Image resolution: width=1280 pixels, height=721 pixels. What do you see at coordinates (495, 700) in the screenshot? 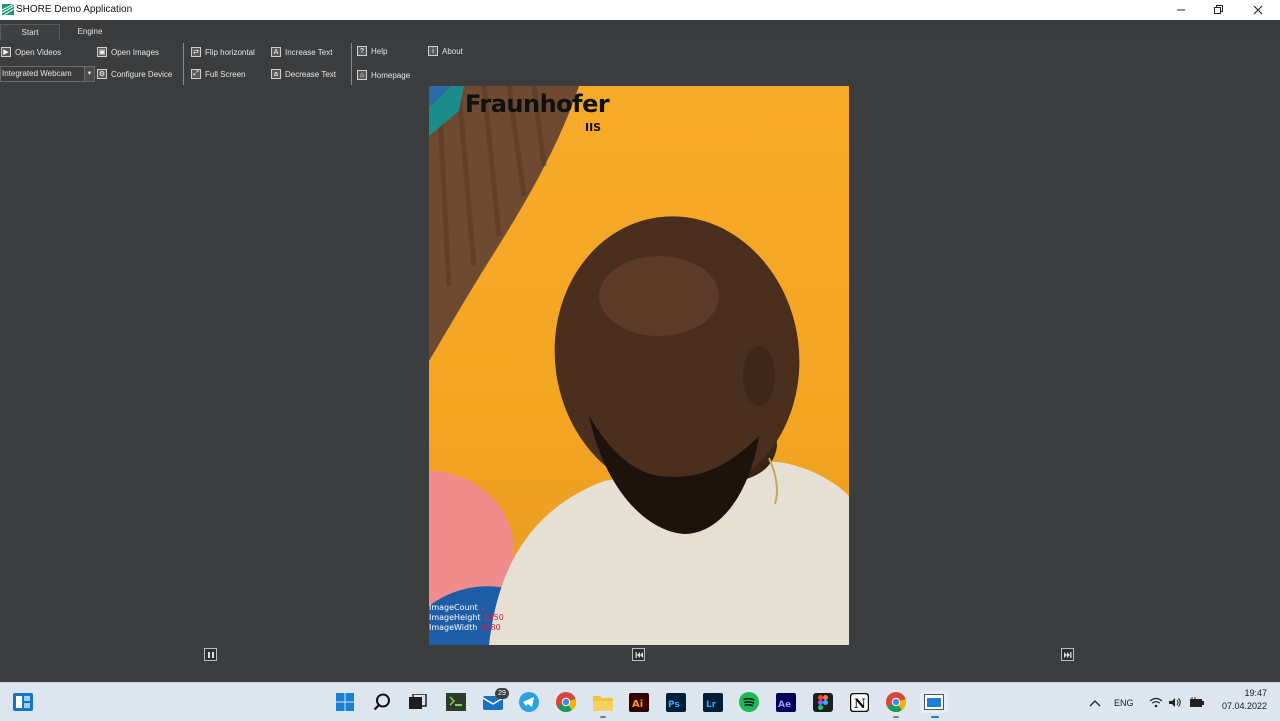
I see `taskbar-mail: 29` at bounding box center [495, 700].